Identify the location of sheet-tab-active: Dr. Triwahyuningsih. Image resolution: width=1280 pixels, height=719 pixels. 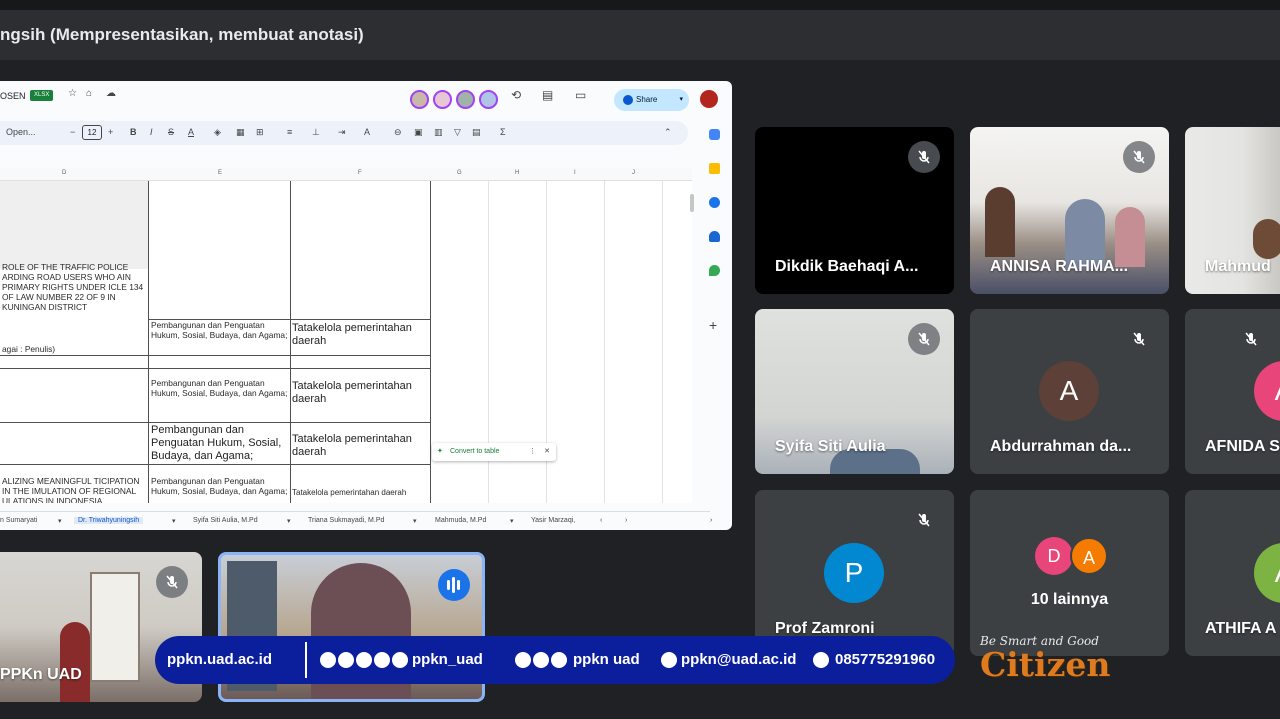
(109, 520).